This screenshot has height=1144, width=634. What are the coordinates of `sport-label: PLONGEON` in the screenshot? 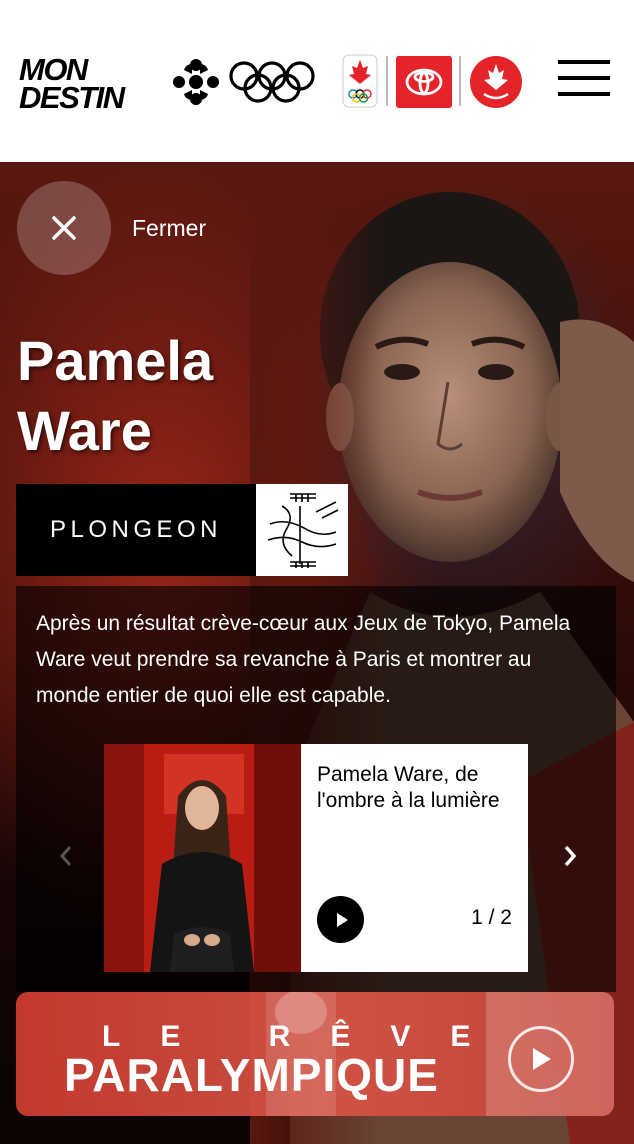 It's located at (136, 530).